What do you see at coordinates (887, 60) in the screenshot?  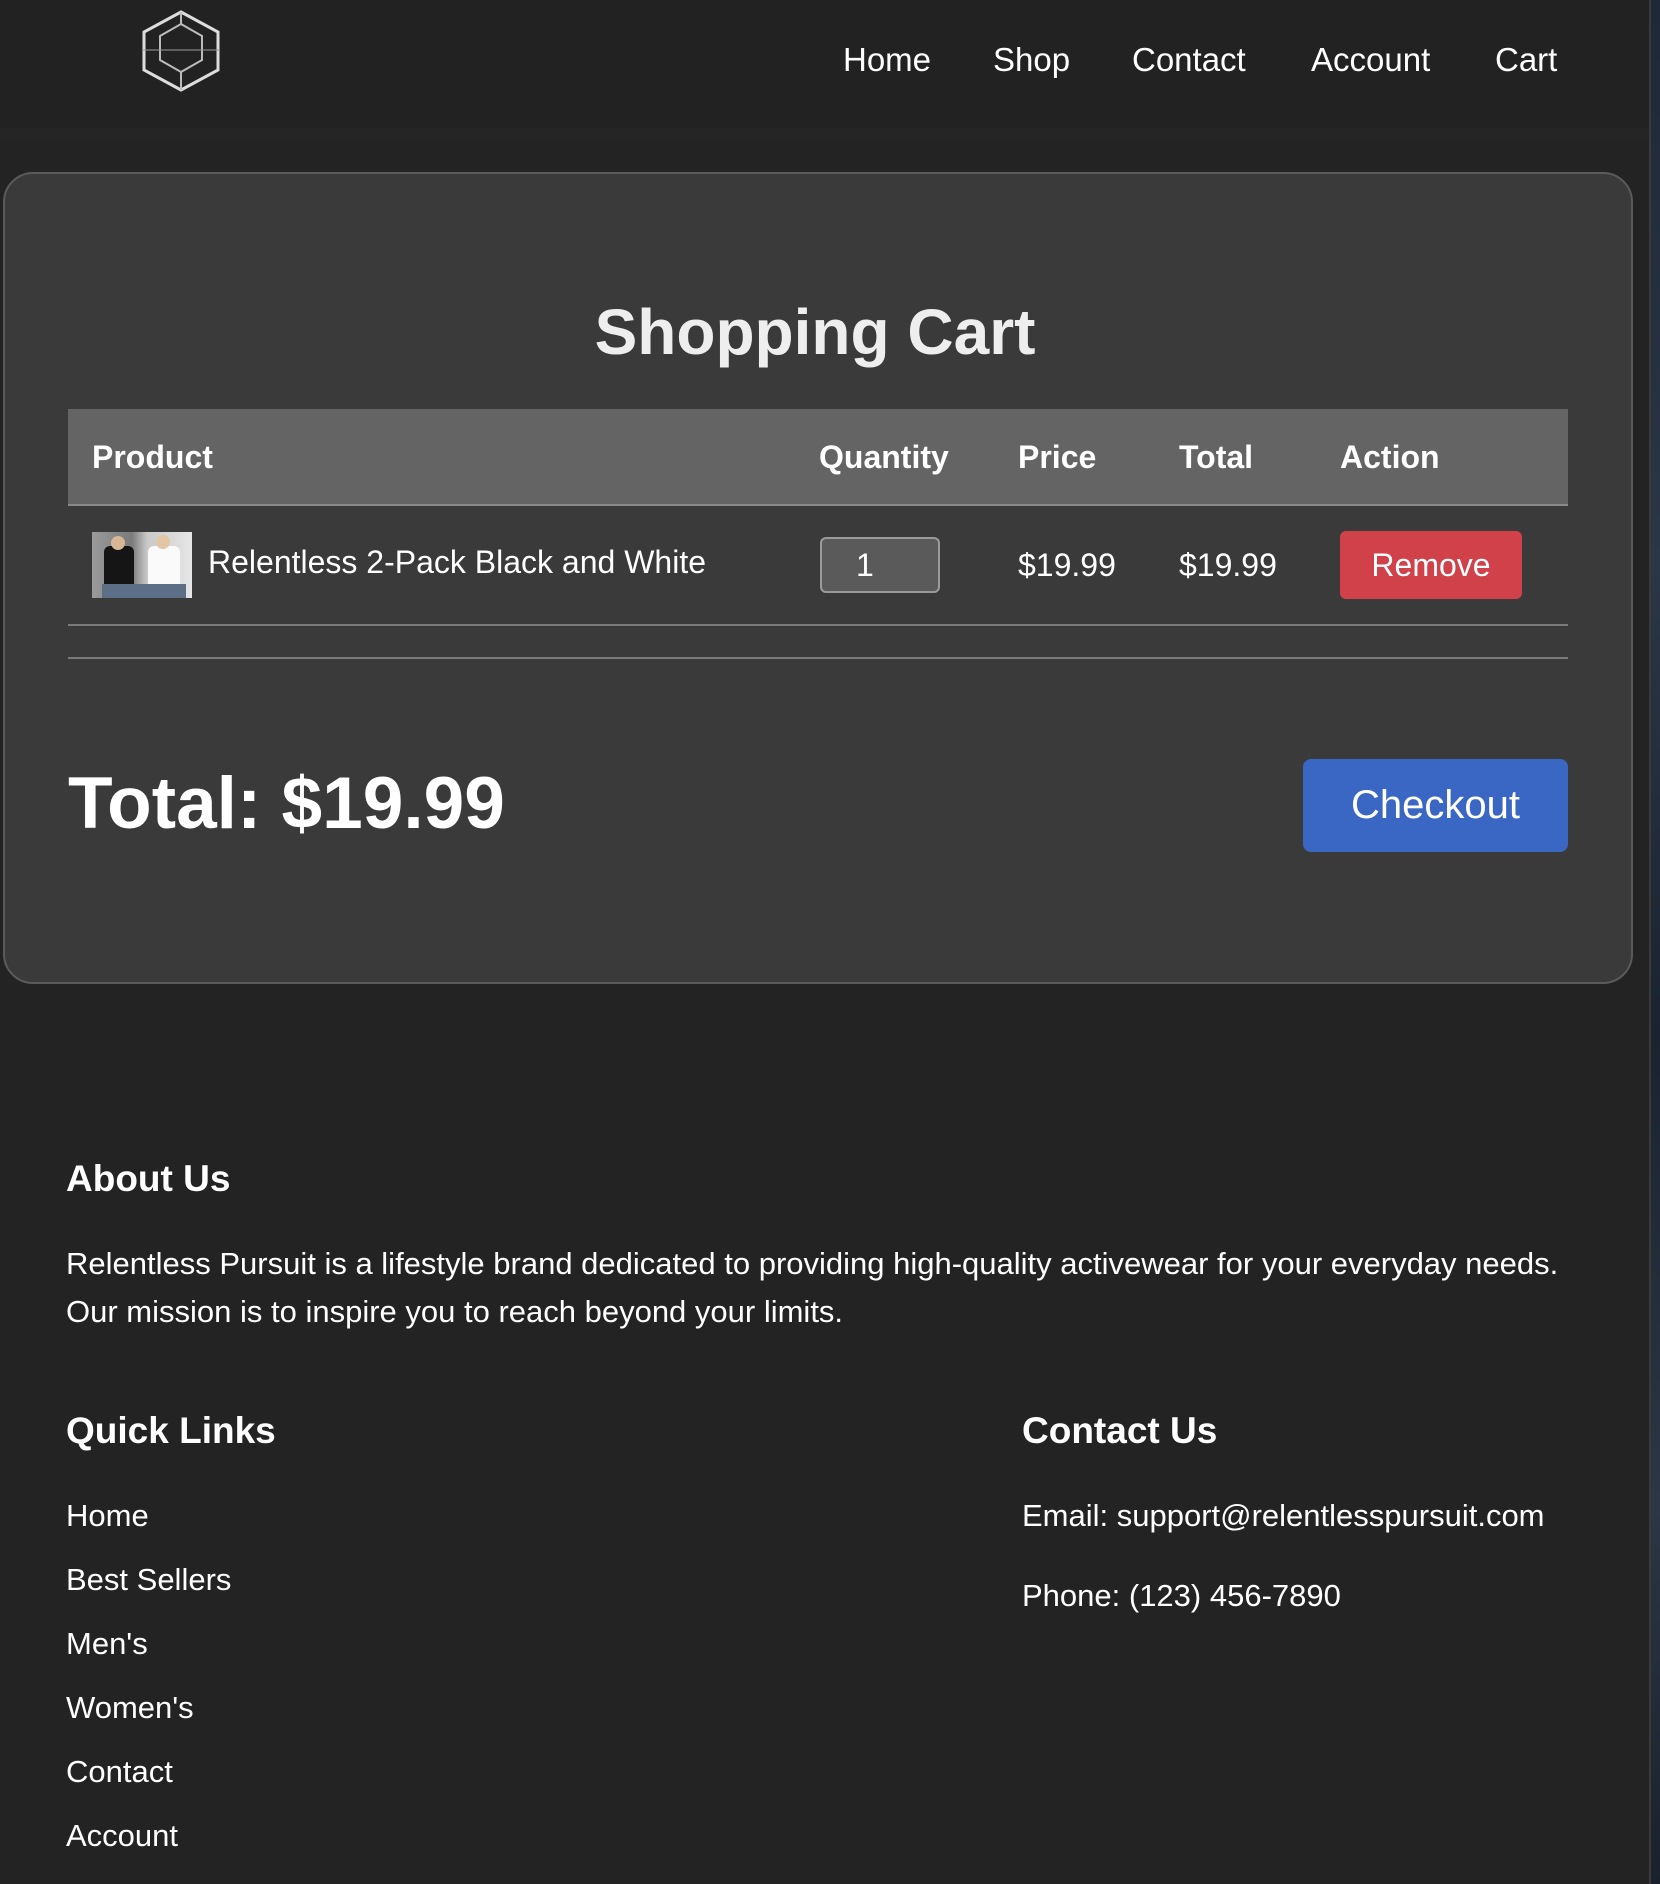 I see `nav-home: Home` at bounding box center [887, 60].